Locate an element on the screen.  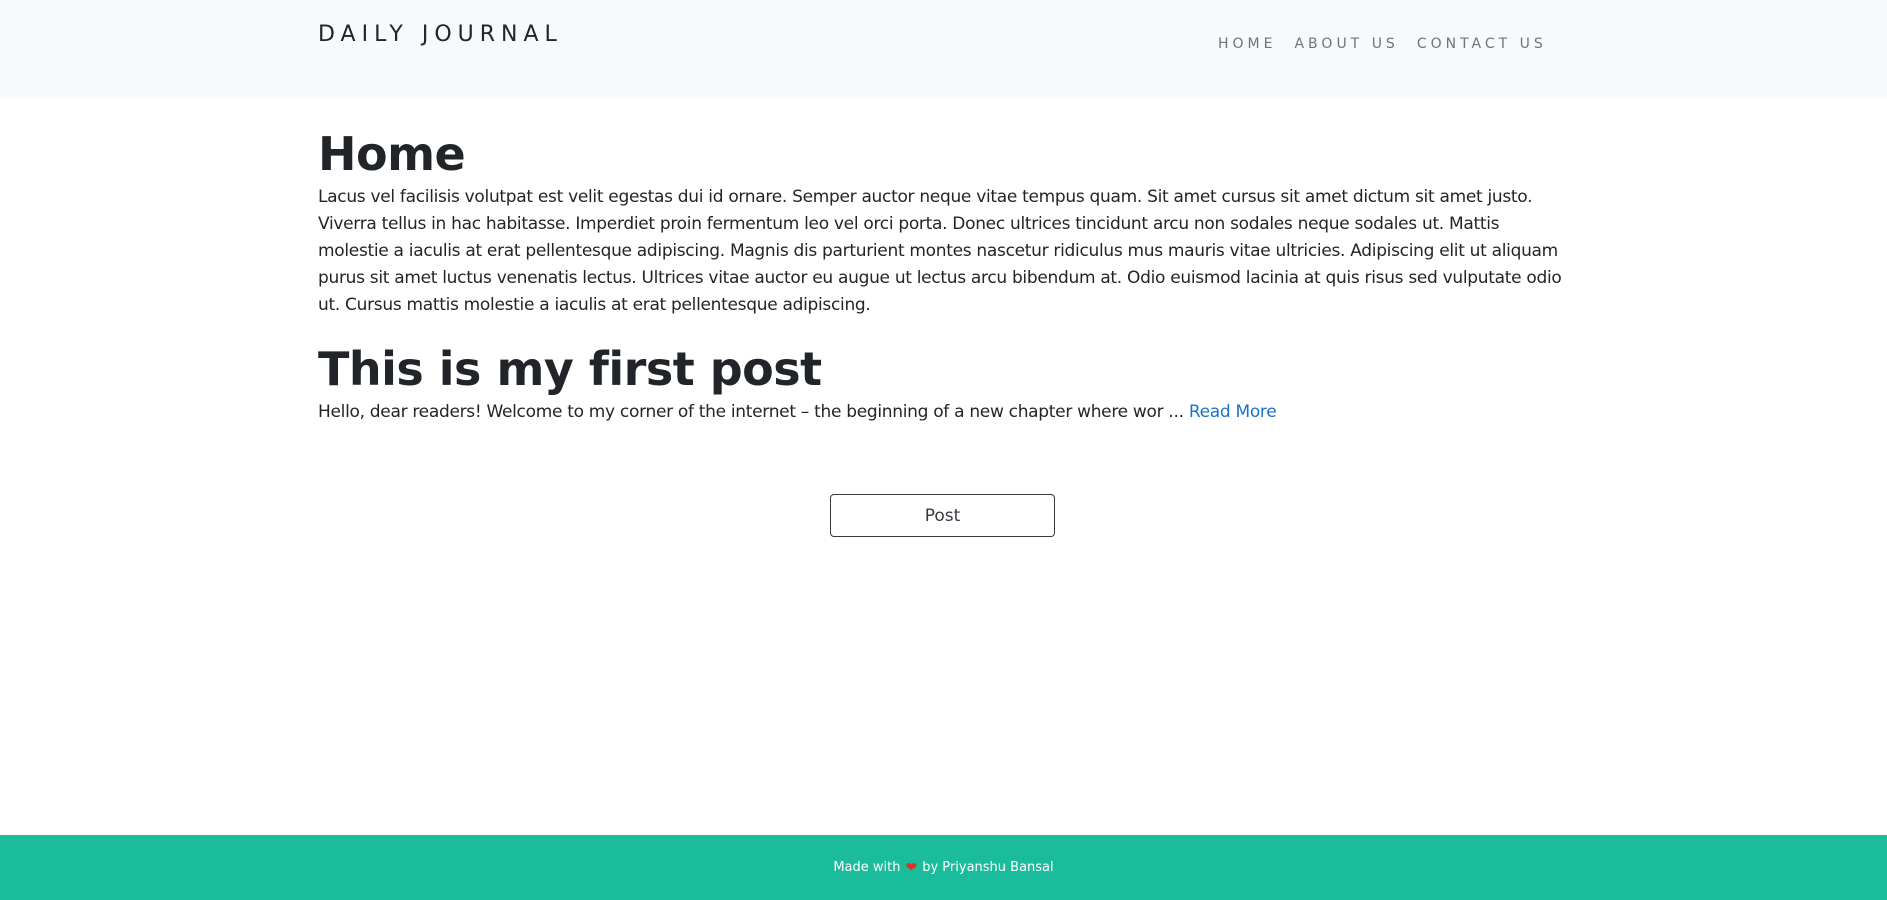
post-button: Post is located at coordinates (942, 515).